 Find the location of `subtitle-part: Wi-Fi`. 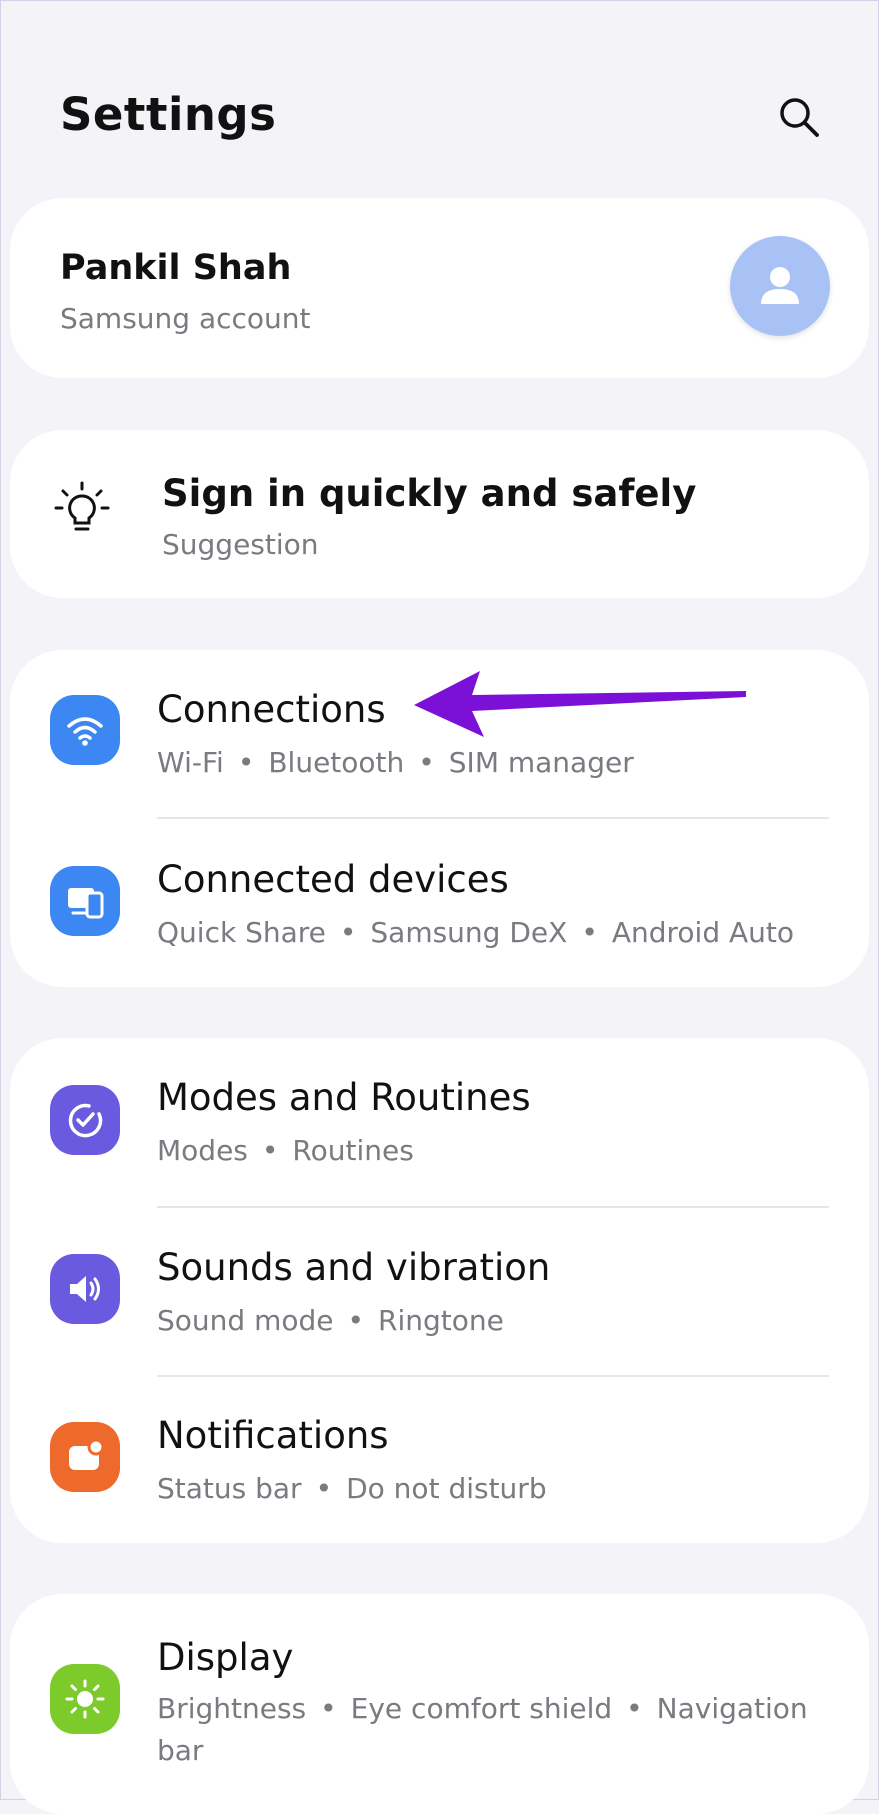

subtitle-part: Wi-Fi is located at coordinates (190, 762).